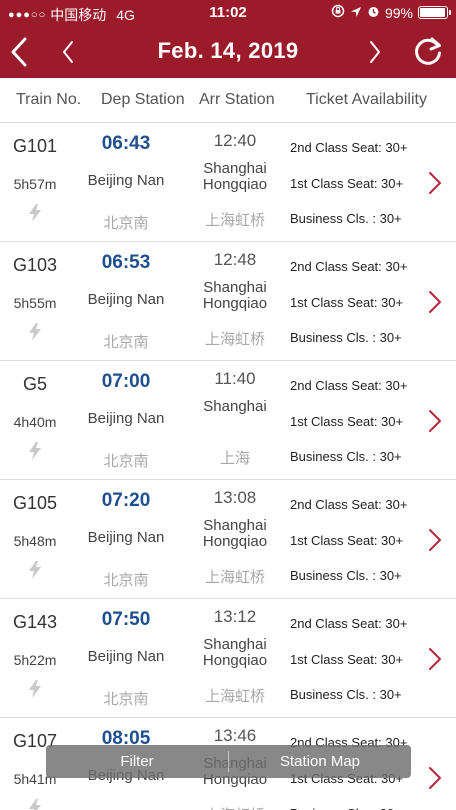 The image size is (456, 810). I want to click on trip-duration: 5h57m, so click(35, 184).